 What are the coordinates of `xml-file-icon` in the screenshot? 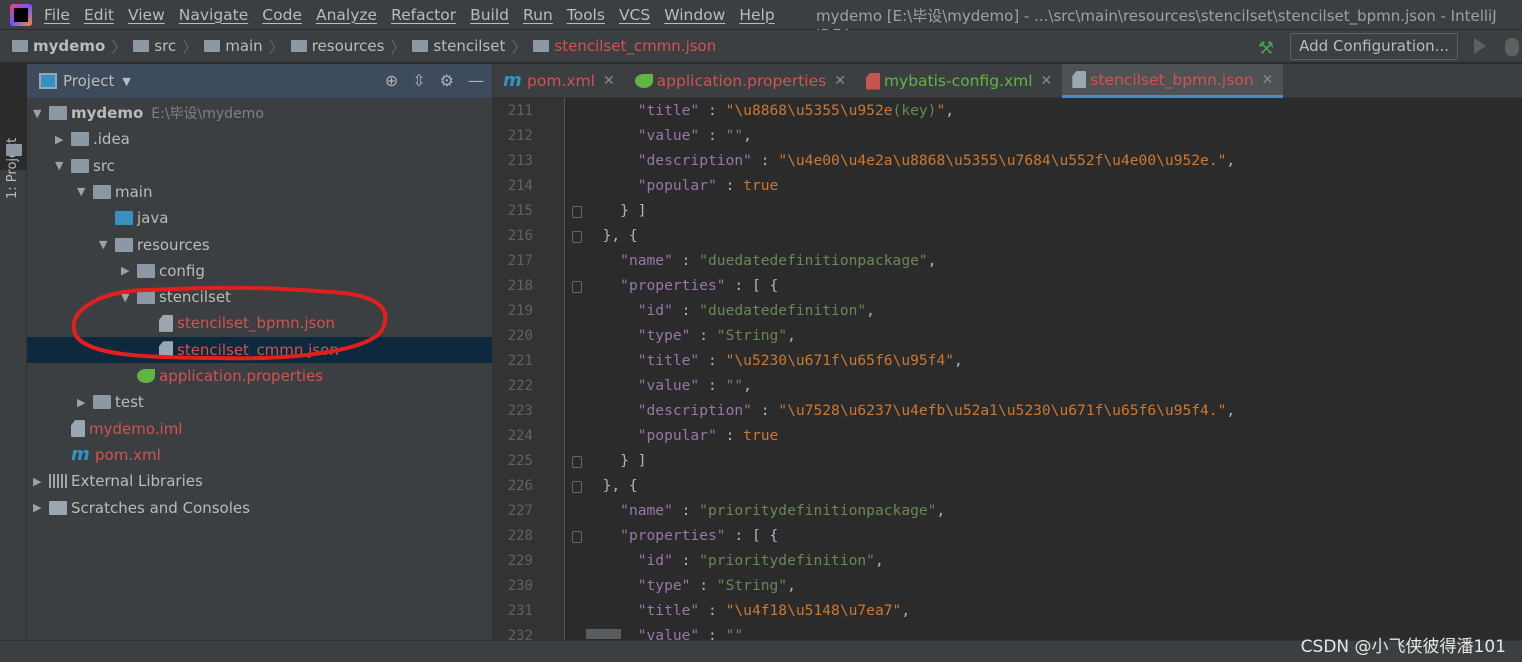 It's located at (872, 81).